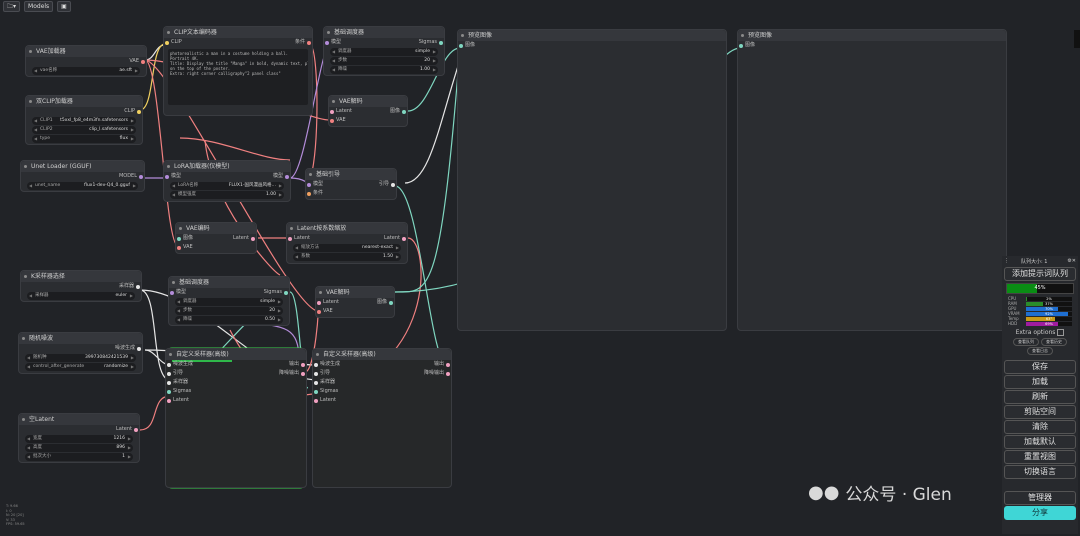  I want to click on widget-clip2: CLIP2 clip_l.safetensors, so click(84, 130).